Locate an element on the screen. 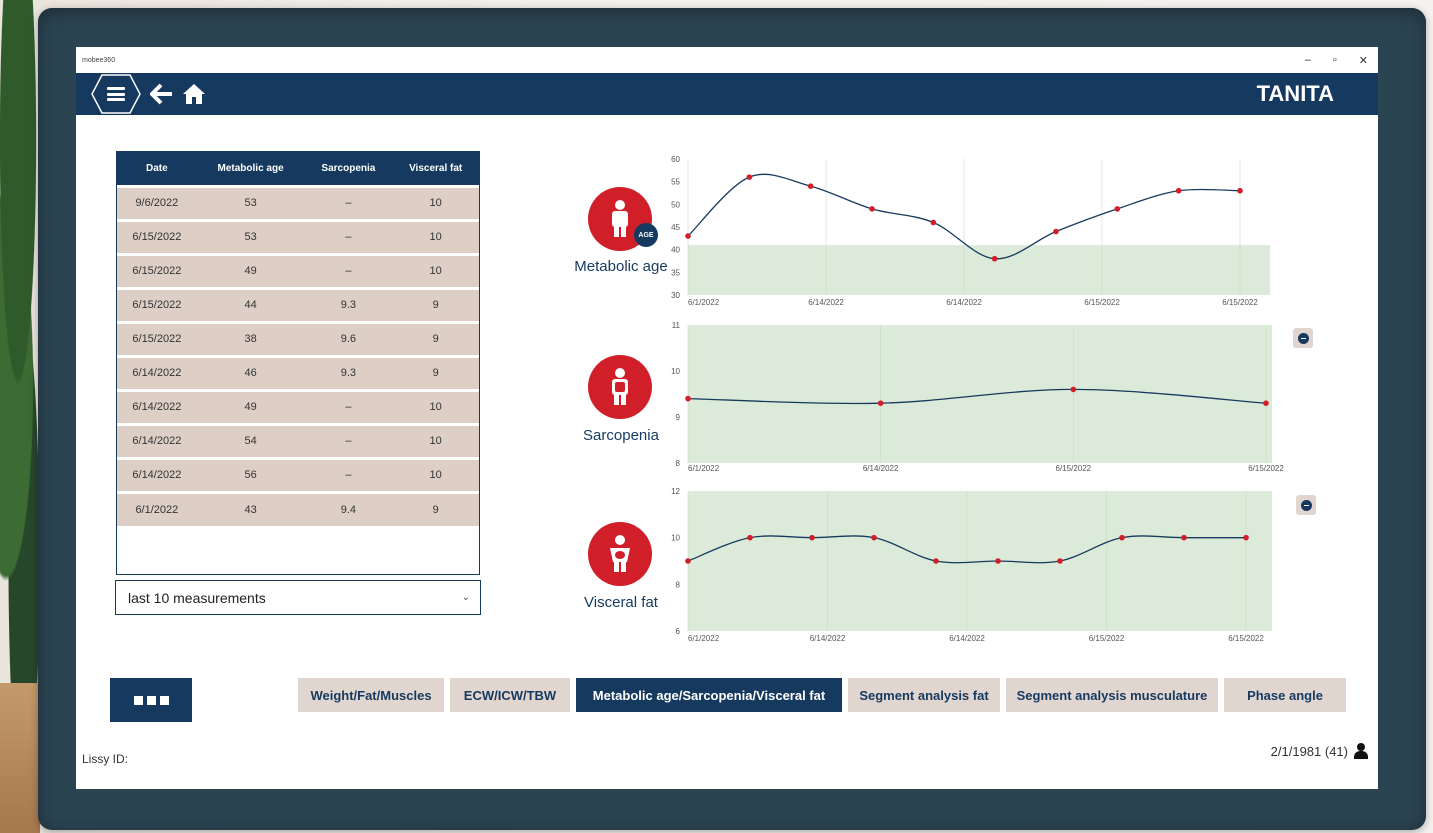 Image resolution: width=1433 pixels, height=833 pixels. table-row: 6/15/2022 49–10 is located at coordinates (298, 270).